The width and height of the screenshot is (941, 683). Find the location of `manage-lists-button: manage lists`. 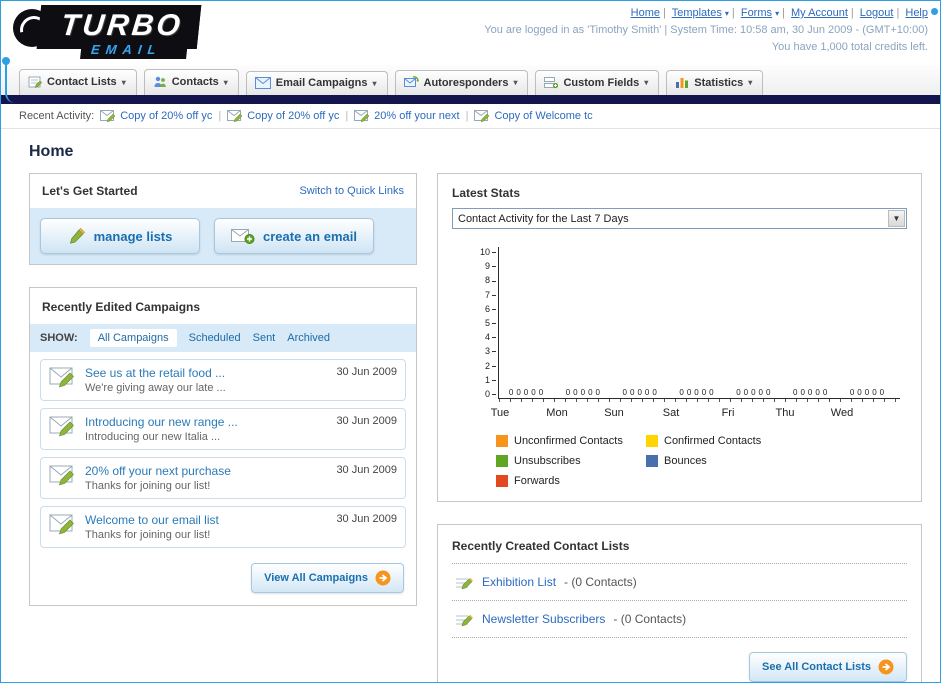

manage-lists-button: manage lists is located at coordinates (120, 236).